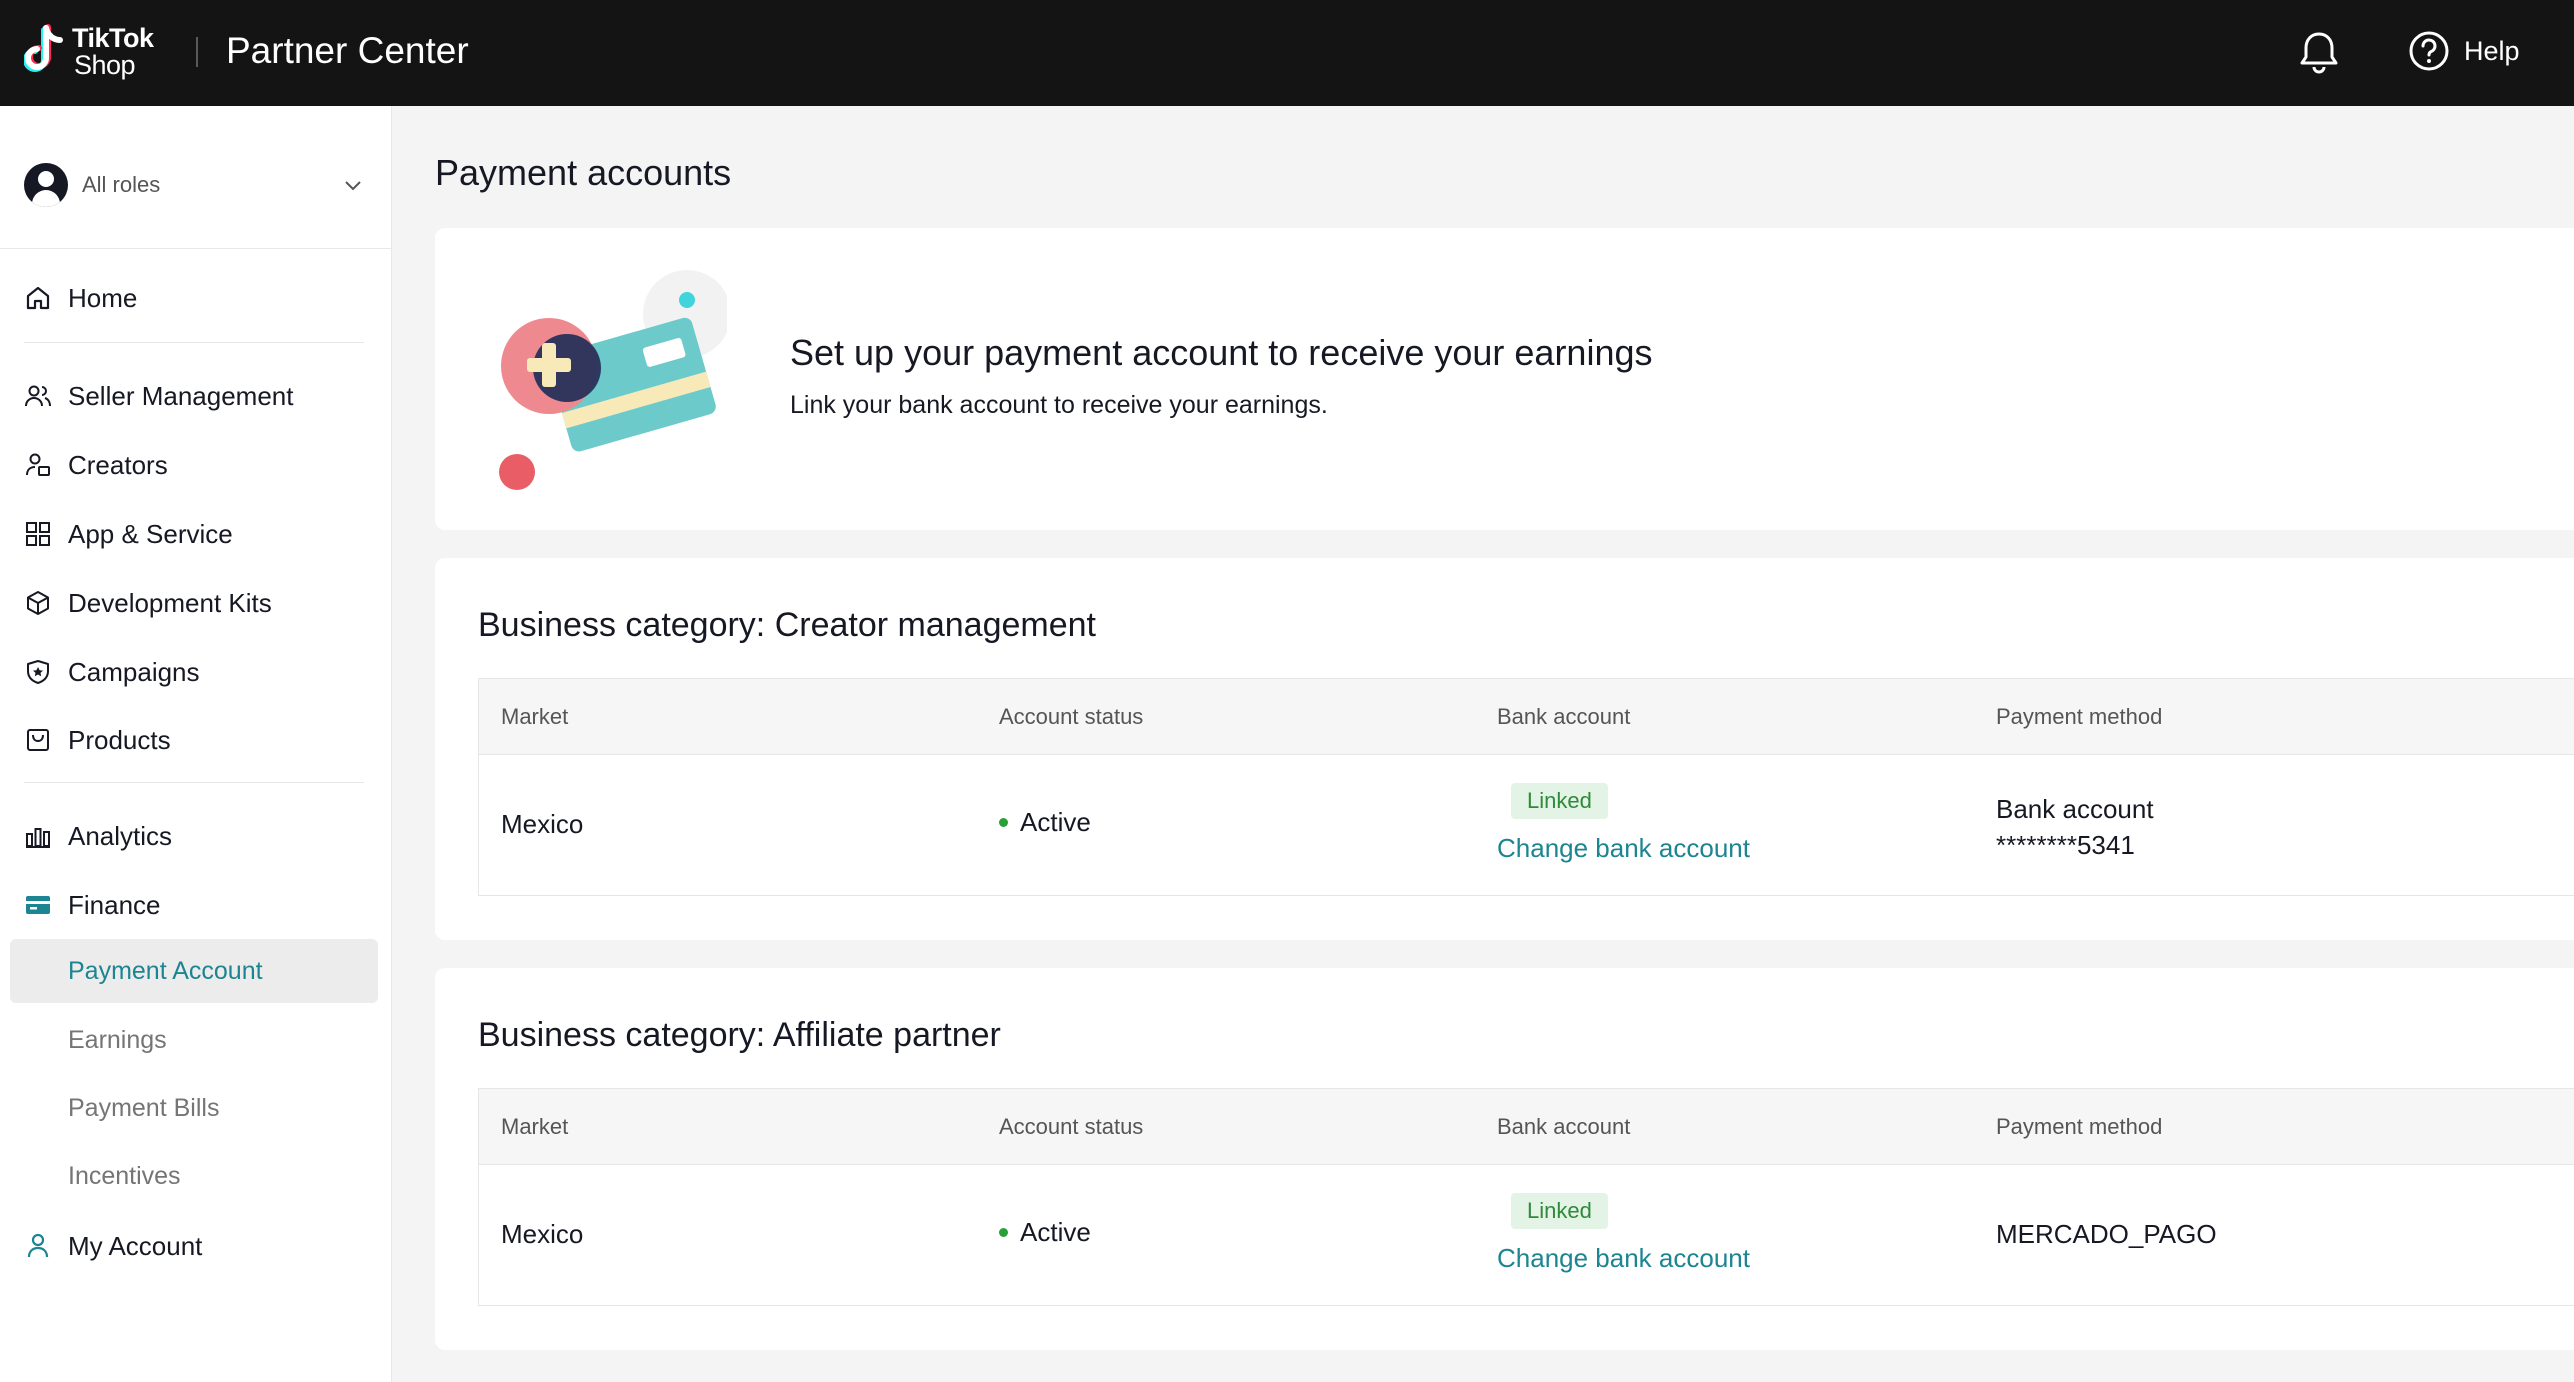  What do you see at coordinates (739, 1035) in the screenshot?
I see `category-title: Business category: Affiliate partner` at bounding box center [739, 1035].